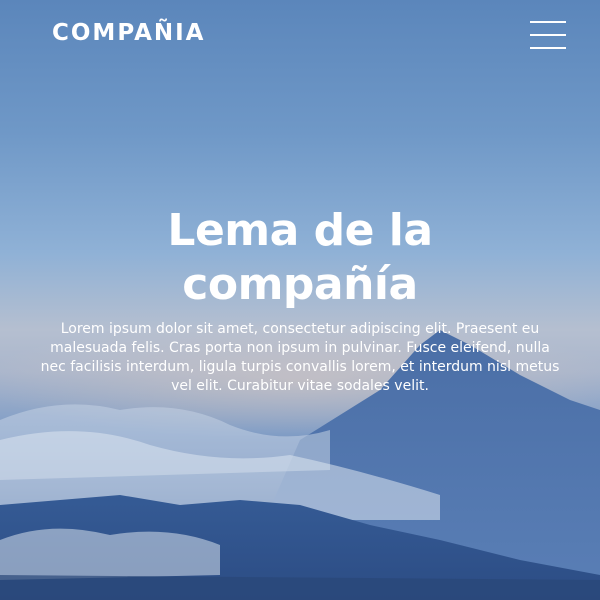  Describe the element at coordinates (128, 33) in the screenshot. I see `company-logo: COMPAÑIA` at that location.